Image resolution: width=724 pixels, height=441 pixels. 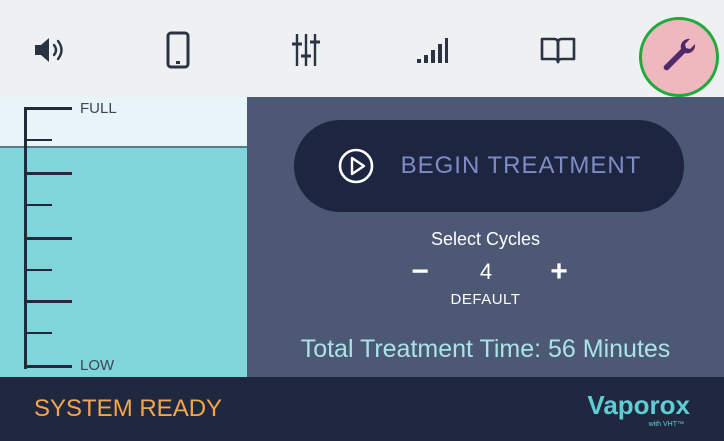 I want to click on select-cycles-label: Select Cycles, so click(x=485, y=239).